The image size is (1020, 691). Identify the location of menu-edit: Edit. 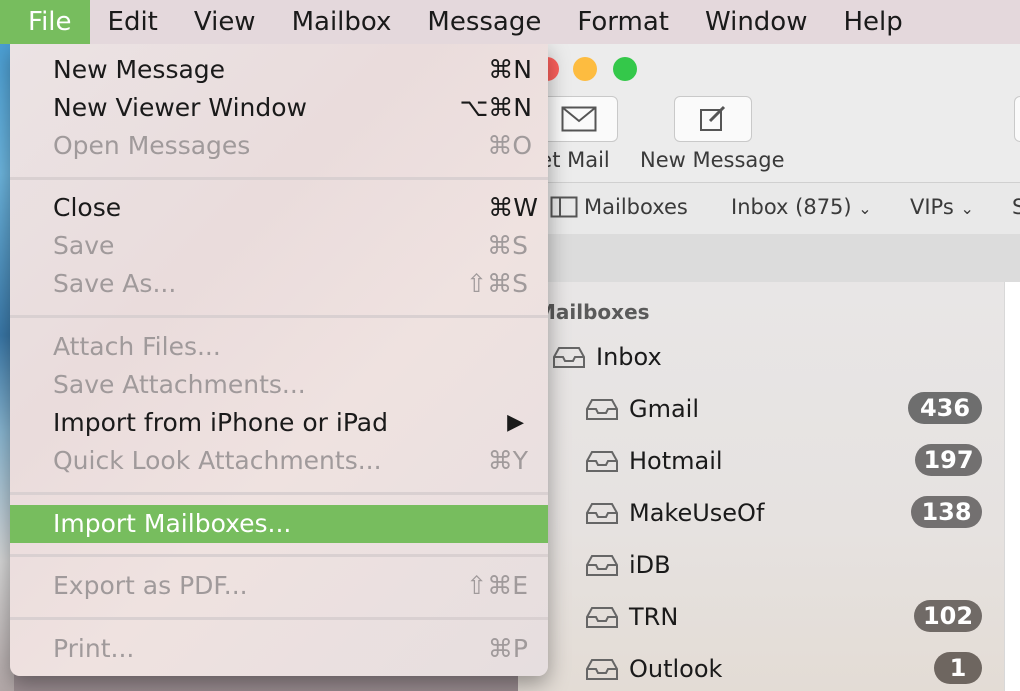
(133, 22).